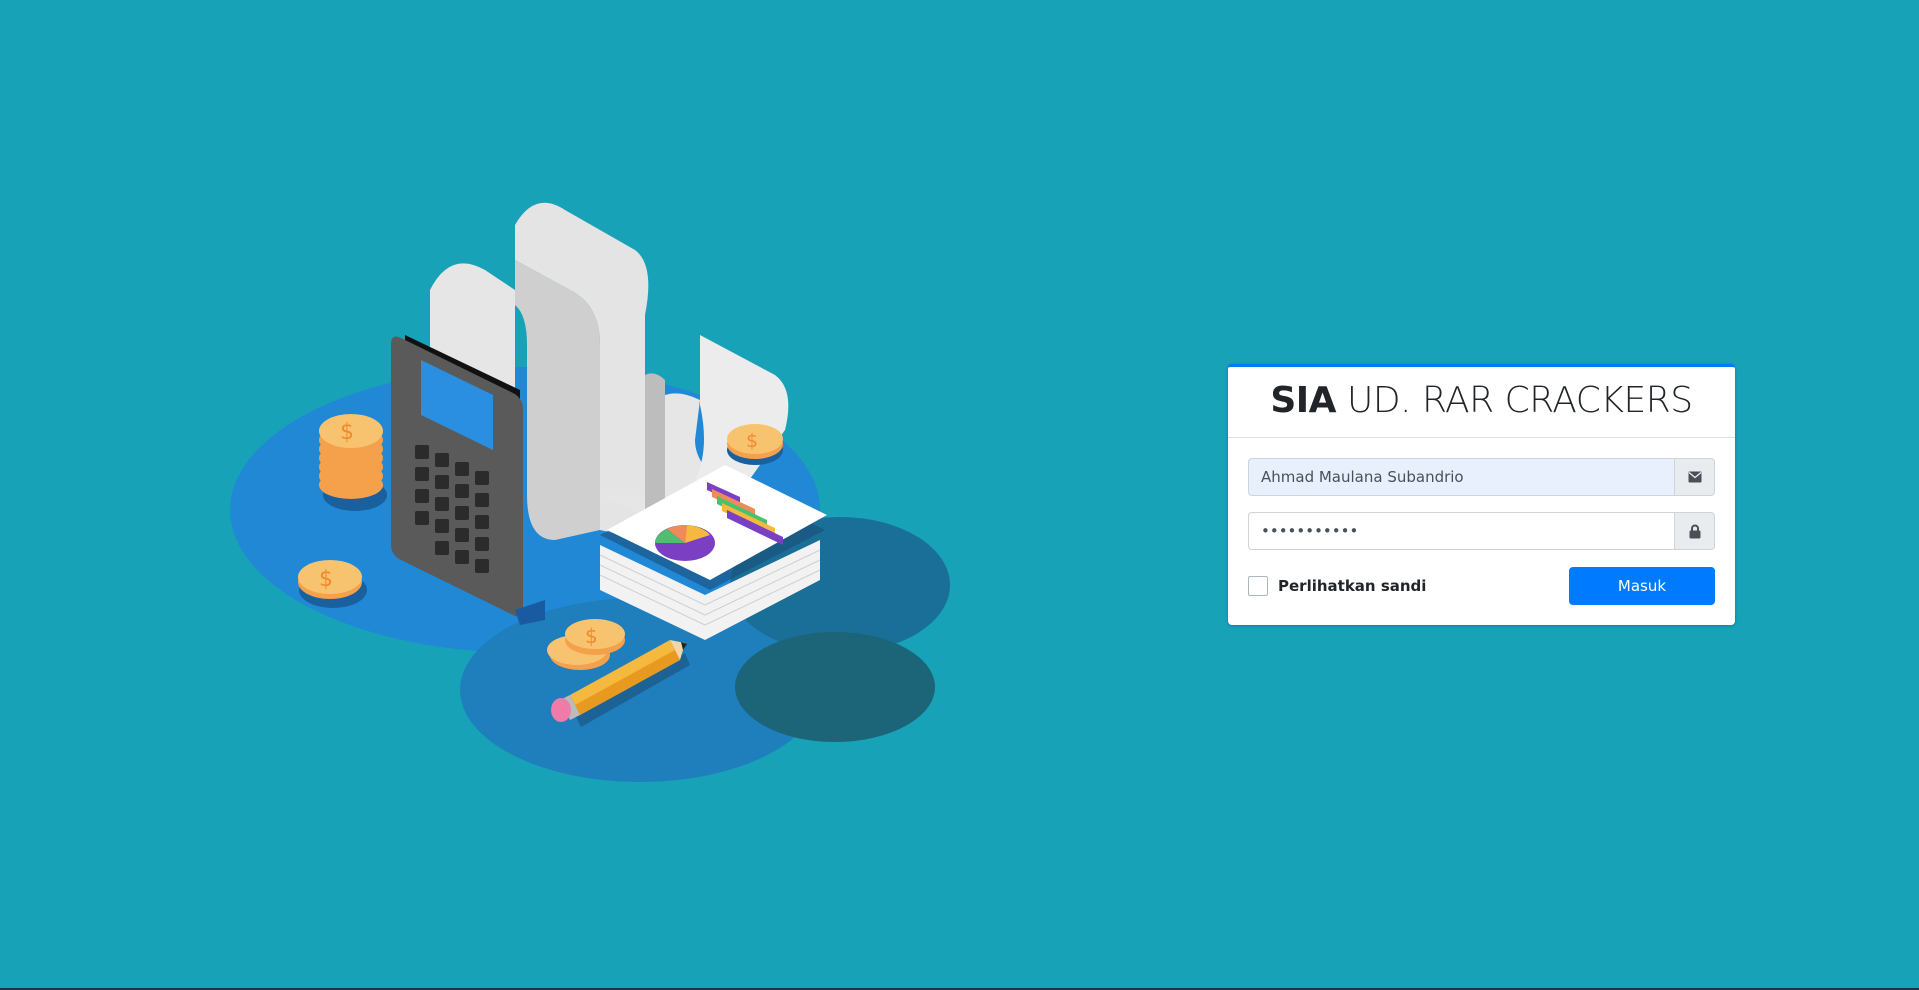 The width and height of the screenshot is (1919, 990). What do you see at coordinates (1481, 585) in the screenshot?
I see `login-footer: Perlihatkan sandi Masuk` at bounding box center [1481, 585].